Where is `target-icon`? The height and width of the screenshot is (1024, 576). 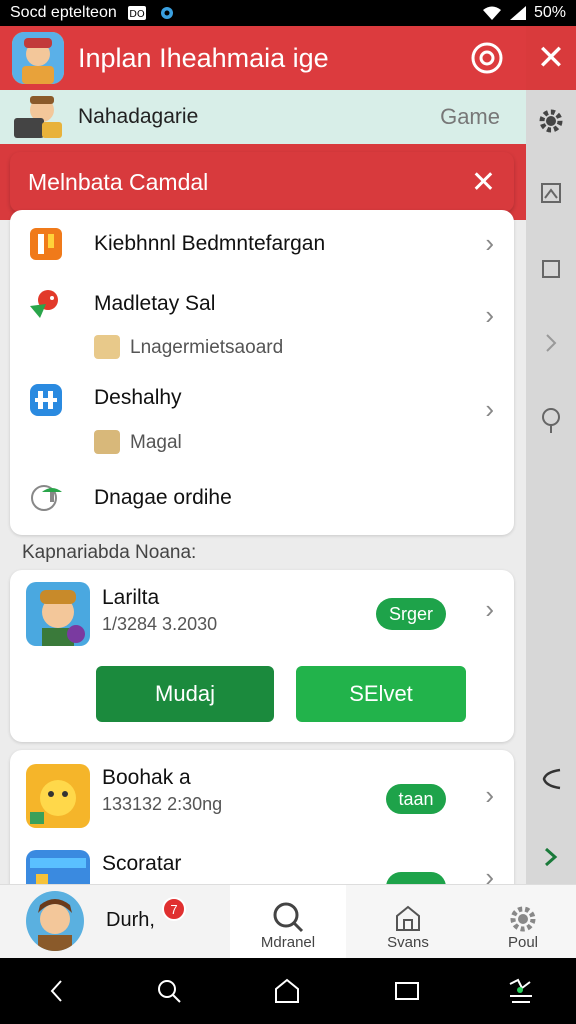 target-icon is located at coordinates (487, 58).